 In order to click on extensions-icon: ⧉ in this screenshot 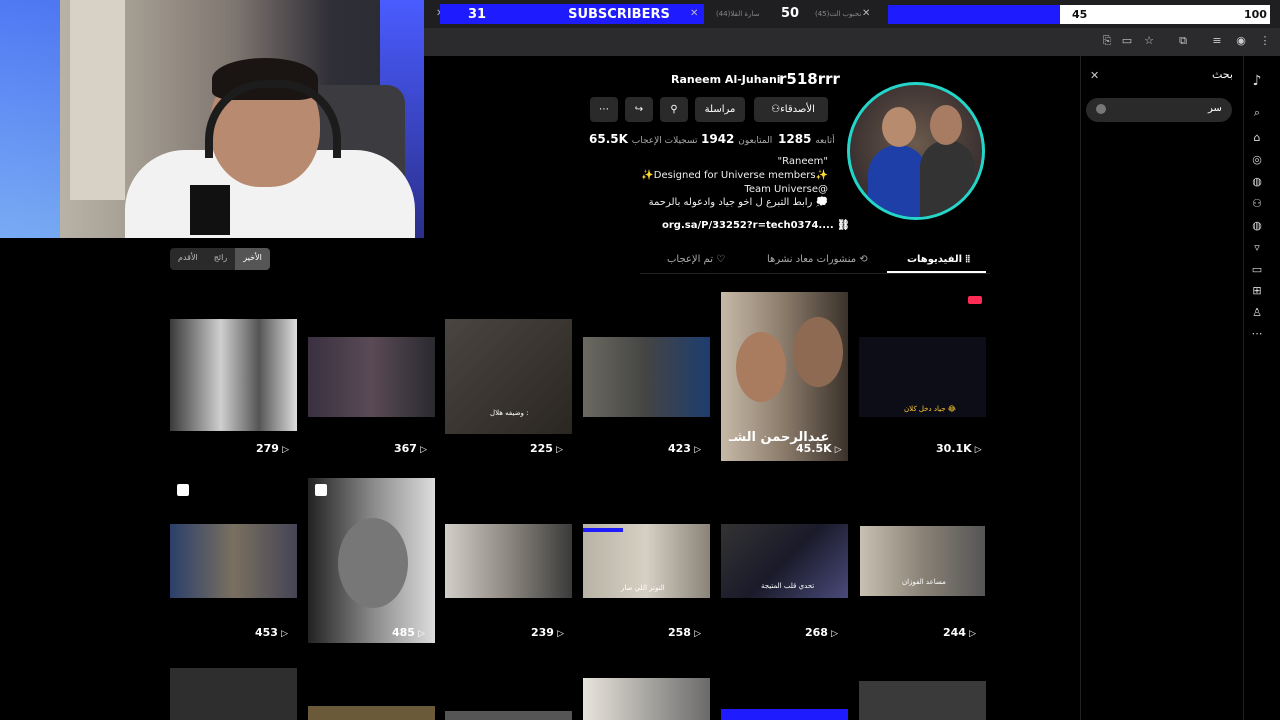, I will do `click(1183, 41)`.